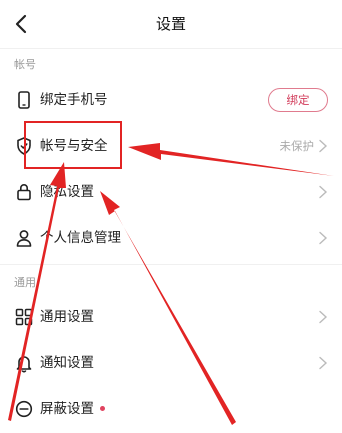 The image size is (342, 433). Describe the element at coordinates (171, 264) in the screenshot. I see `section-divider` at that location.